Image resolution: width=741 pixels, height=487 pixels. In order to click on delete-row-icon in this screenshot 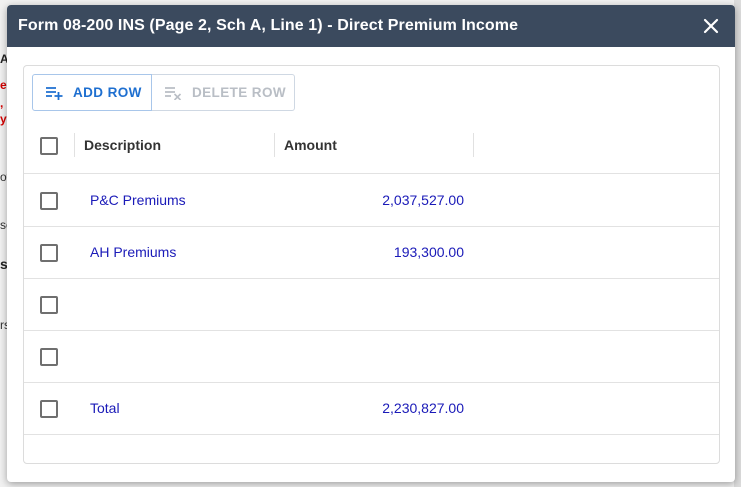, I will do `click(173, 93)`.